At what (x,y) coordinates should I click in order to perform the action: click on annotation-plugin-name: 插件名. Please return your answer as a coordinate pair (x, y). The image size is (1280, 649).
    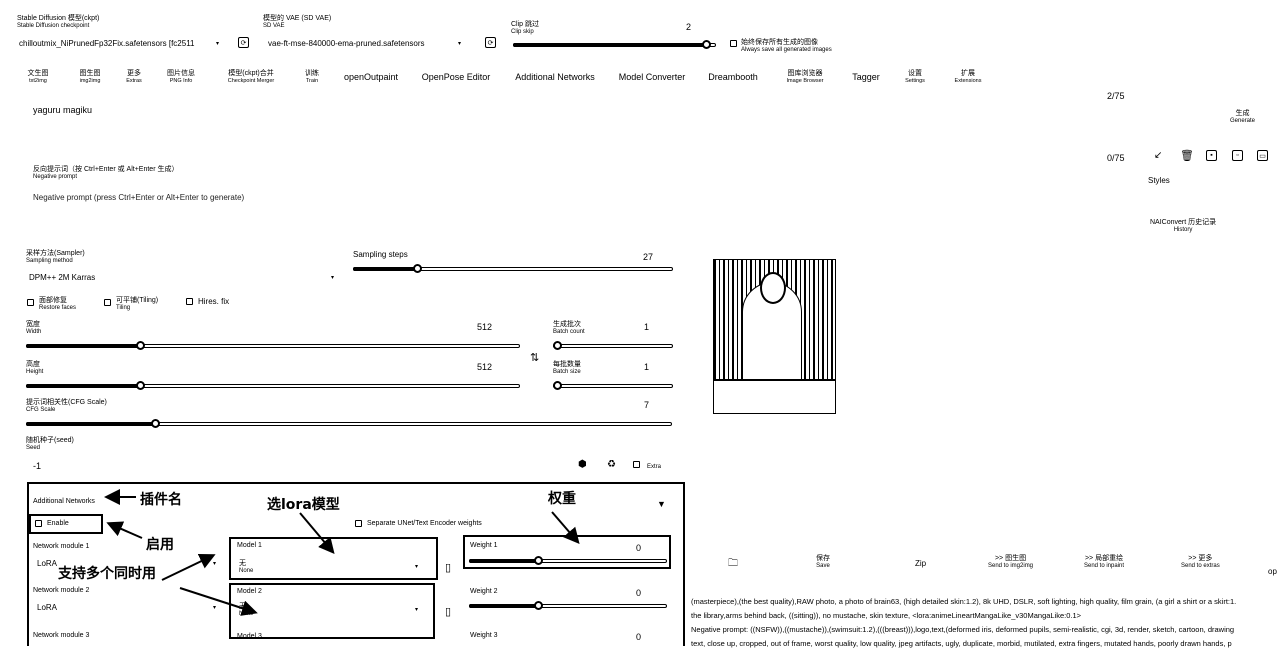
    Looking at the image, I should click on (161, 500).